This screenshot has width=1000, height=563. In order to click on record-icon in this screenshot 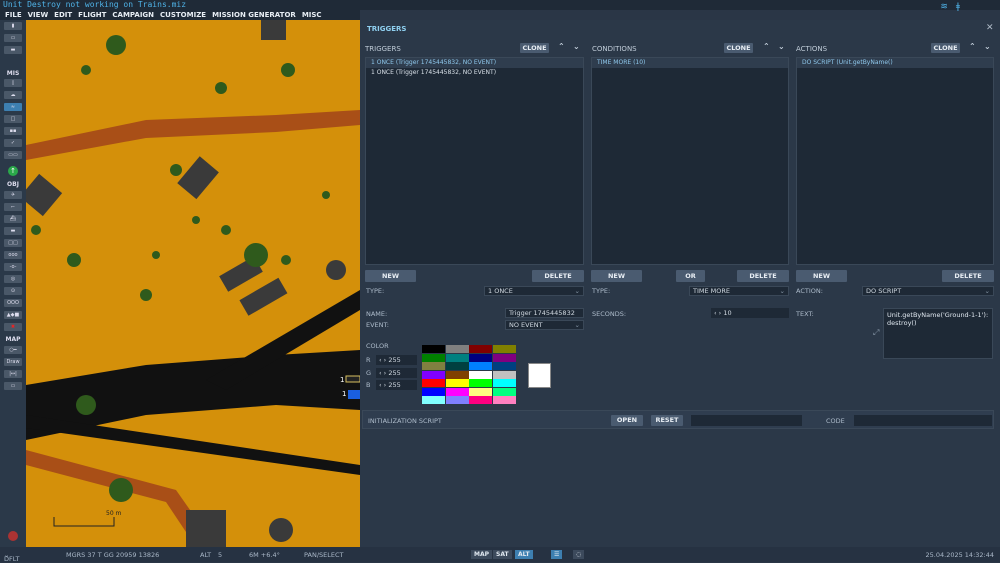, I will do `click(13, 536)`.